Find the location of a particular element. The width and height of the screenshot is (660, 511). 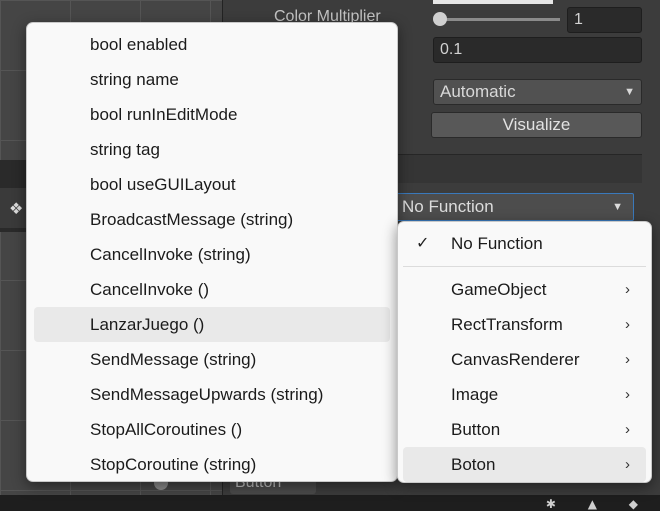

navigation-value: Automatic is located at coordinates (478, 91).